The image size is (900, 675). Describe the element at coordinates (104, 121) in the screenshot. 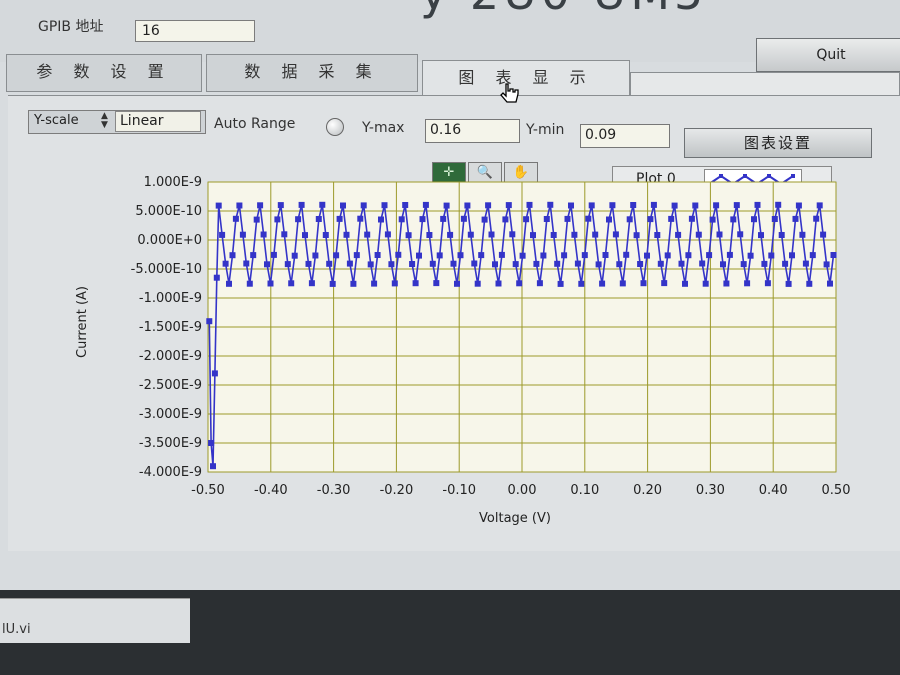

I see `yscale-spinner-icon: ▲ ▼` at that location.